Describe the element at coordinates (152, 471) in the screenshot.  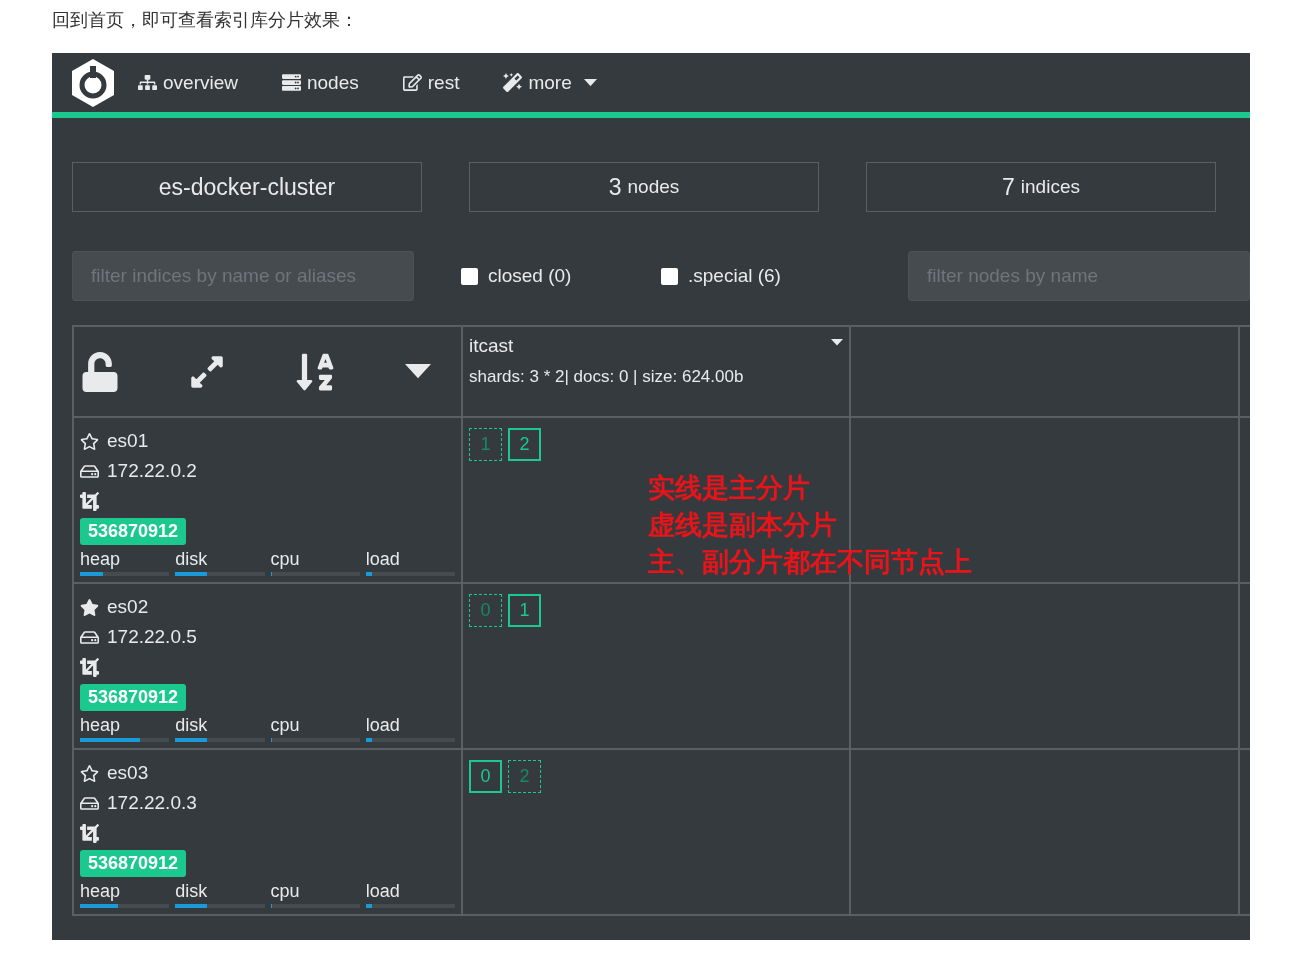
I see `node-ip: 172.22.0.2` at that location.